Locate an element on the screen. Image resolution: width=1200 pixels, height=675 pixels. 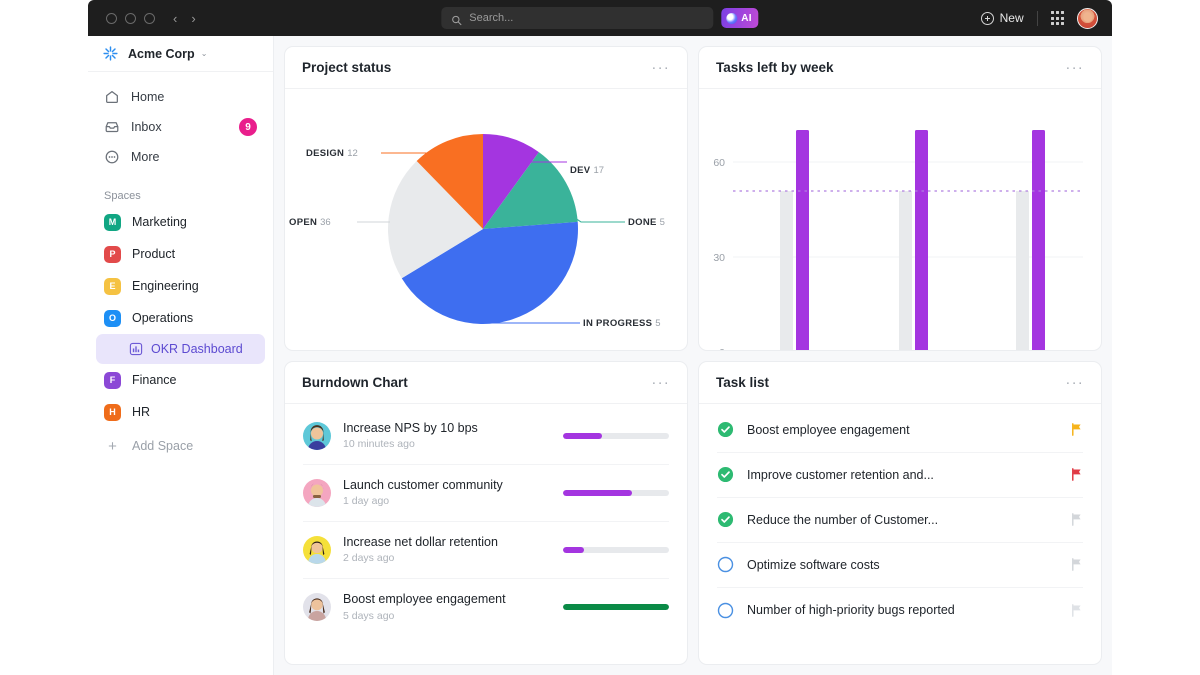
list-item: Boost employee engagement is located at coordinates (900, 430).